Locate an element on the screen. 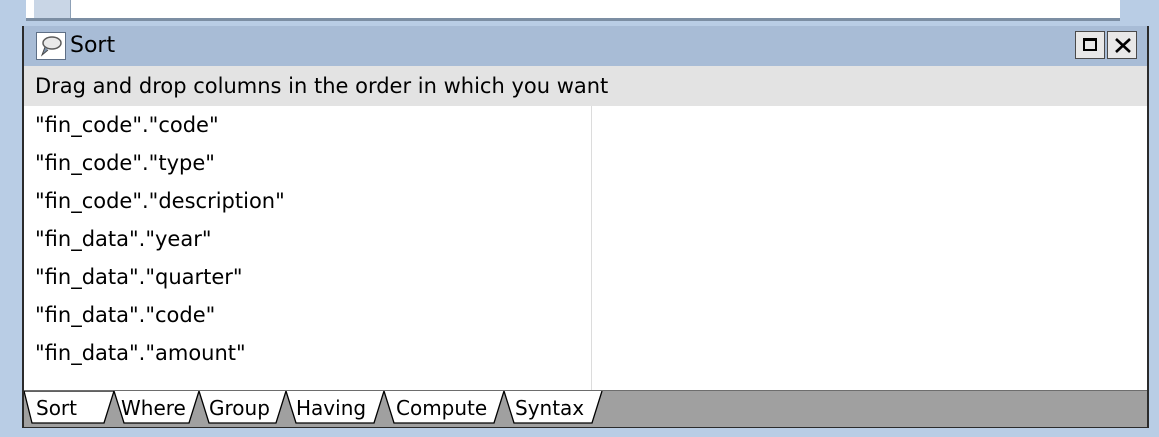 The image size is (1159, 437). tab-outlines is located at coordinates (313, 407).